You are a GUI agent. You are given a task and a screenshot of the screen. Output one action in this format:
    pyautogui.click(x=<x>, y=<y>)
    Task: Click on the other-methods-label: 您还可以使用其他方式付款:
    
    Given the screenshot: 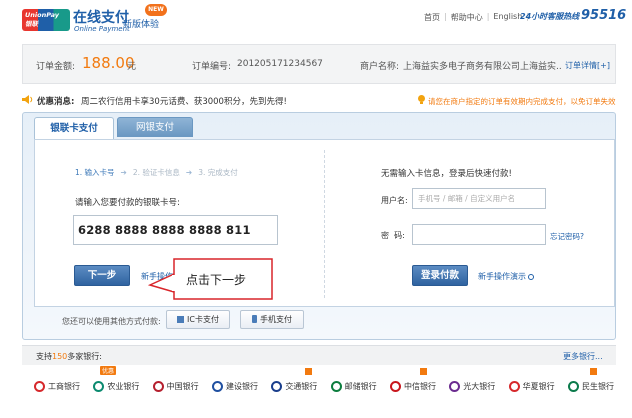 What is the action you would take?
    pyautogui.click(x=111, y=321)
    